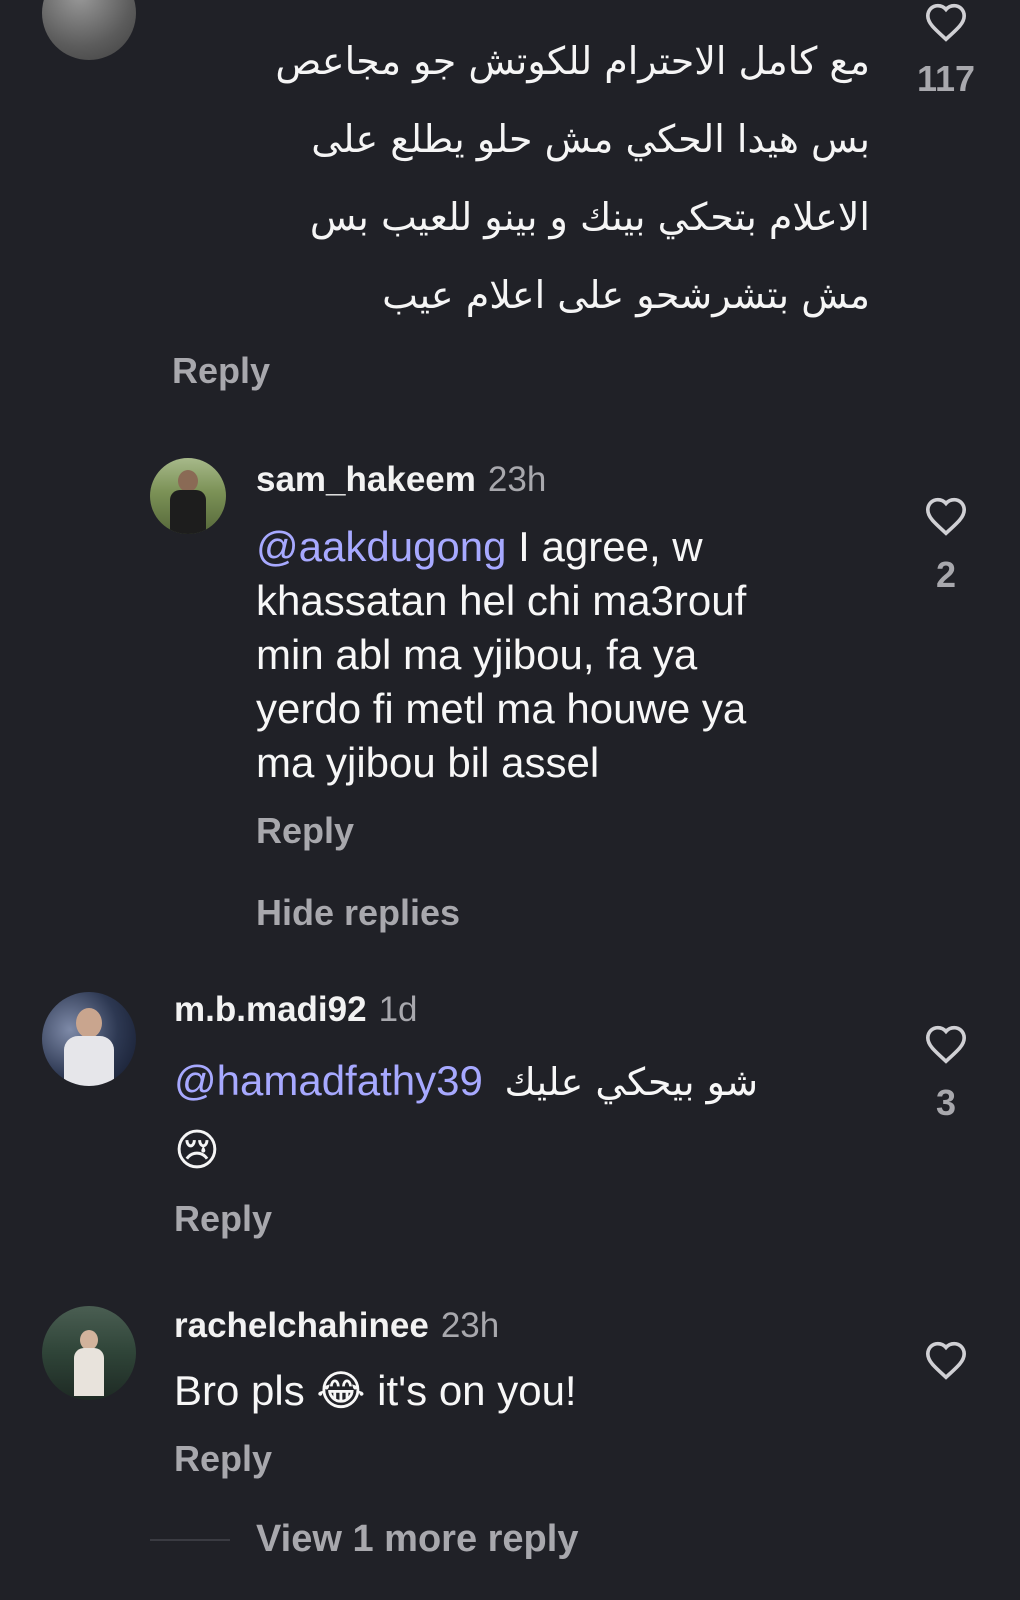  I want to click on tears-of-joy-emoji: 😂, so click(341, 1390).